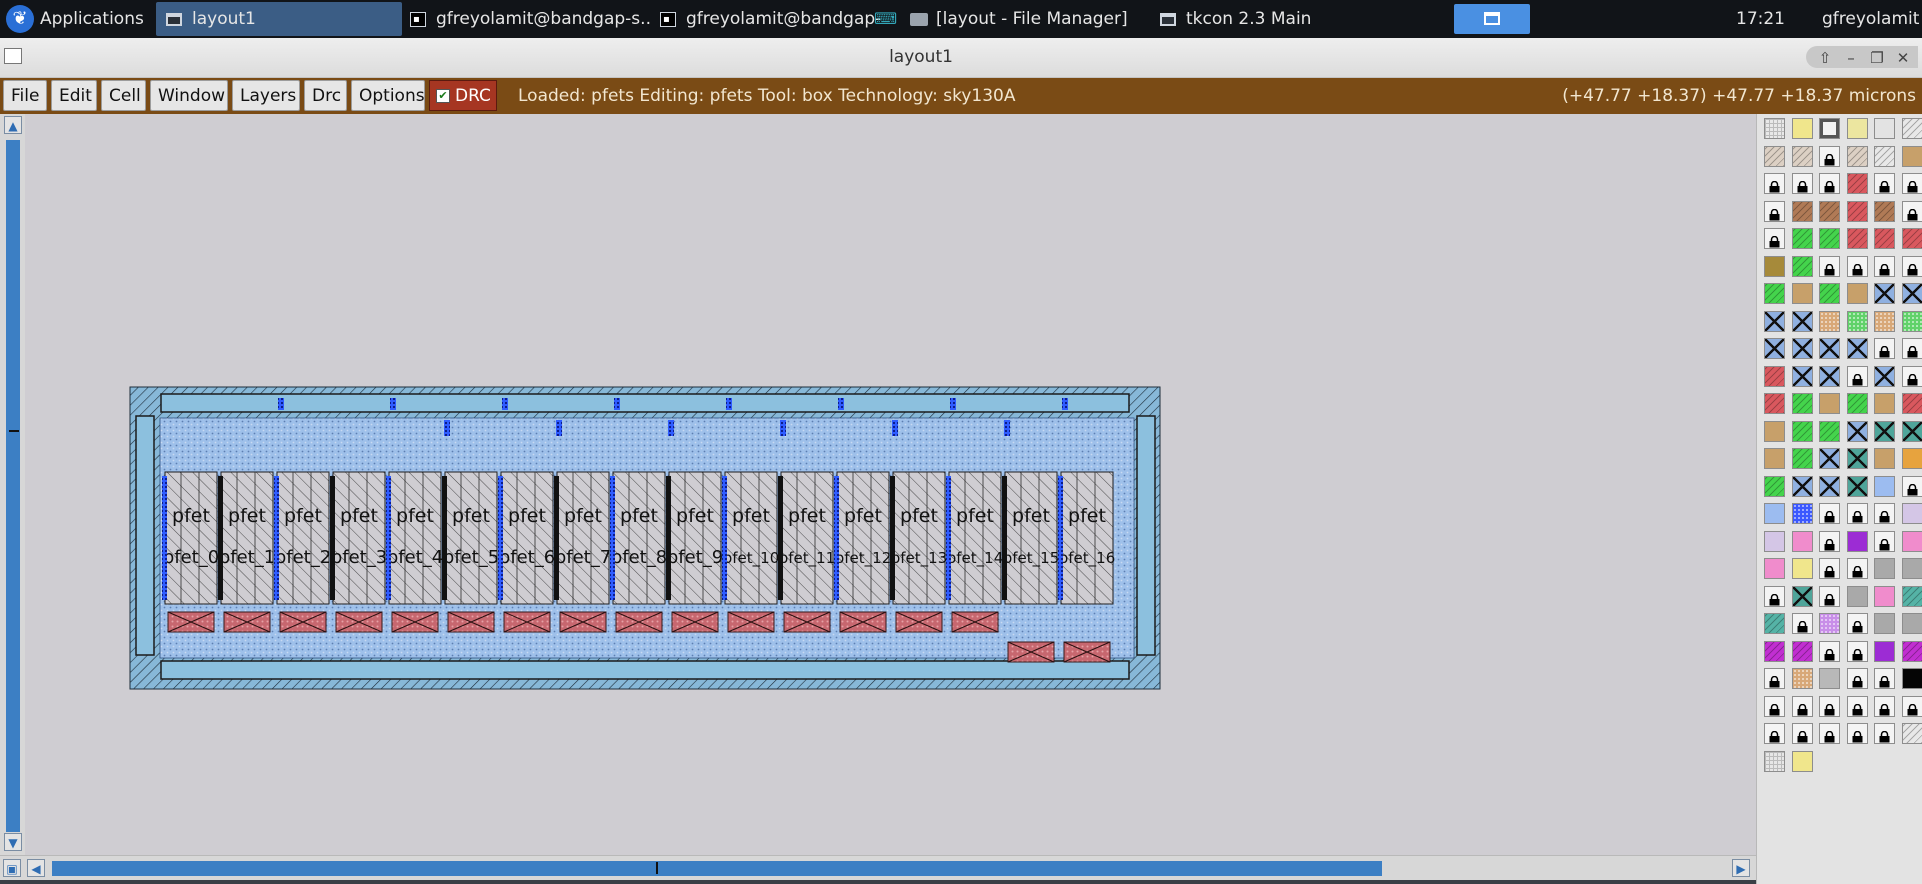 The width and height of the screenshot is (1922, 884). Describe the element at coordinates (1774, 761) in the screenshot. I see `layer-swatch-light-grey` at that location.